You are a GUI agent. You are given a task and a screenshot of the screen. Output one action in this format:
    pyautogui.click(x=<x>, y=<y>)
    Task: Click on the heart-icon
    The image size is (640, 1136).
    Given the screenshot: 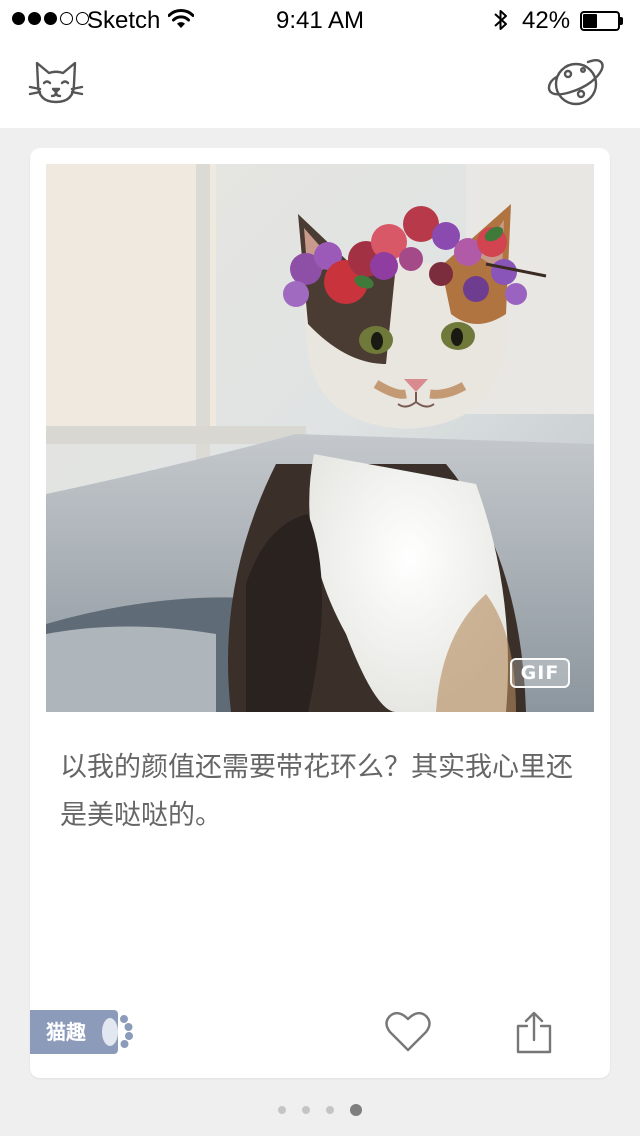 What is the action you would take?
    pyautogui.click(x=408, y=1032)
    